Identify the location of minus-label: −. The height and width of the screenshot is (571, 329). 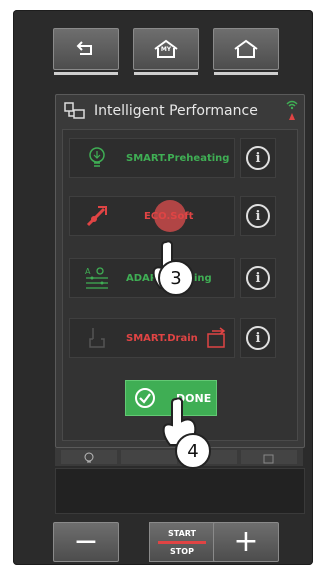
(86, 541).